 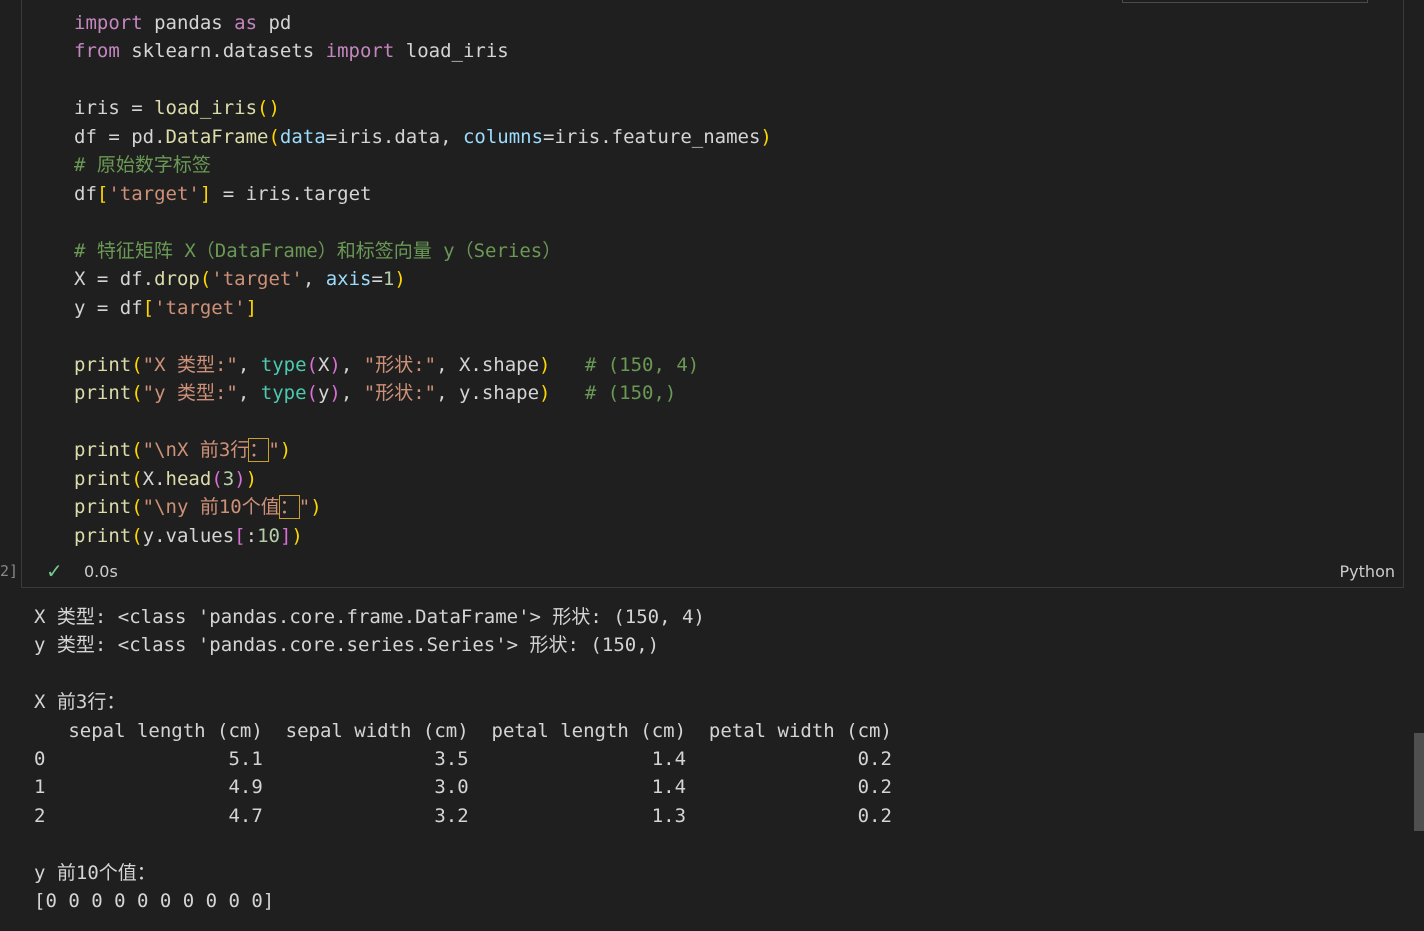 I want to click on code-line: X = df.drop('target', axis=1), so click(x=240, y=279).